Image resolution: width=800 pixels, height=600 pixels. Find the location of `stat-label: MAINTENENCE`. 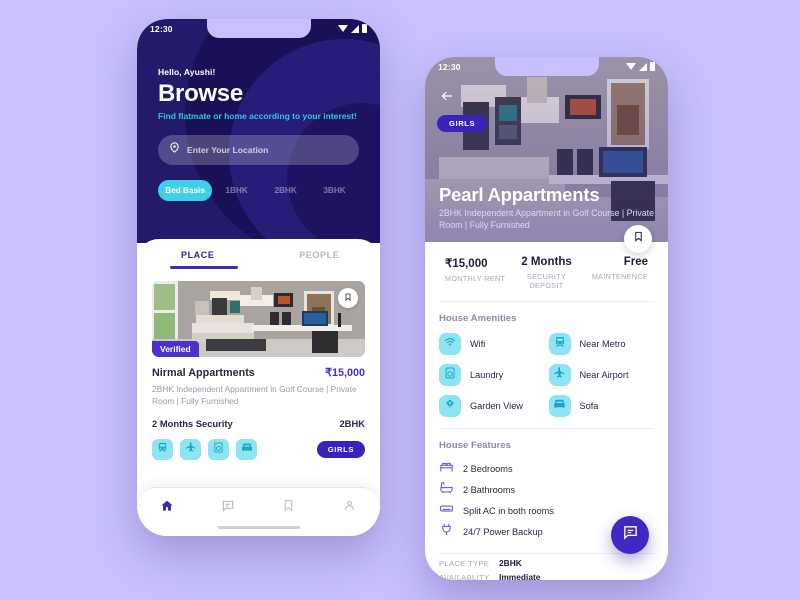

stat-label: MAINTENENCE is located at coordinates (620, 276).